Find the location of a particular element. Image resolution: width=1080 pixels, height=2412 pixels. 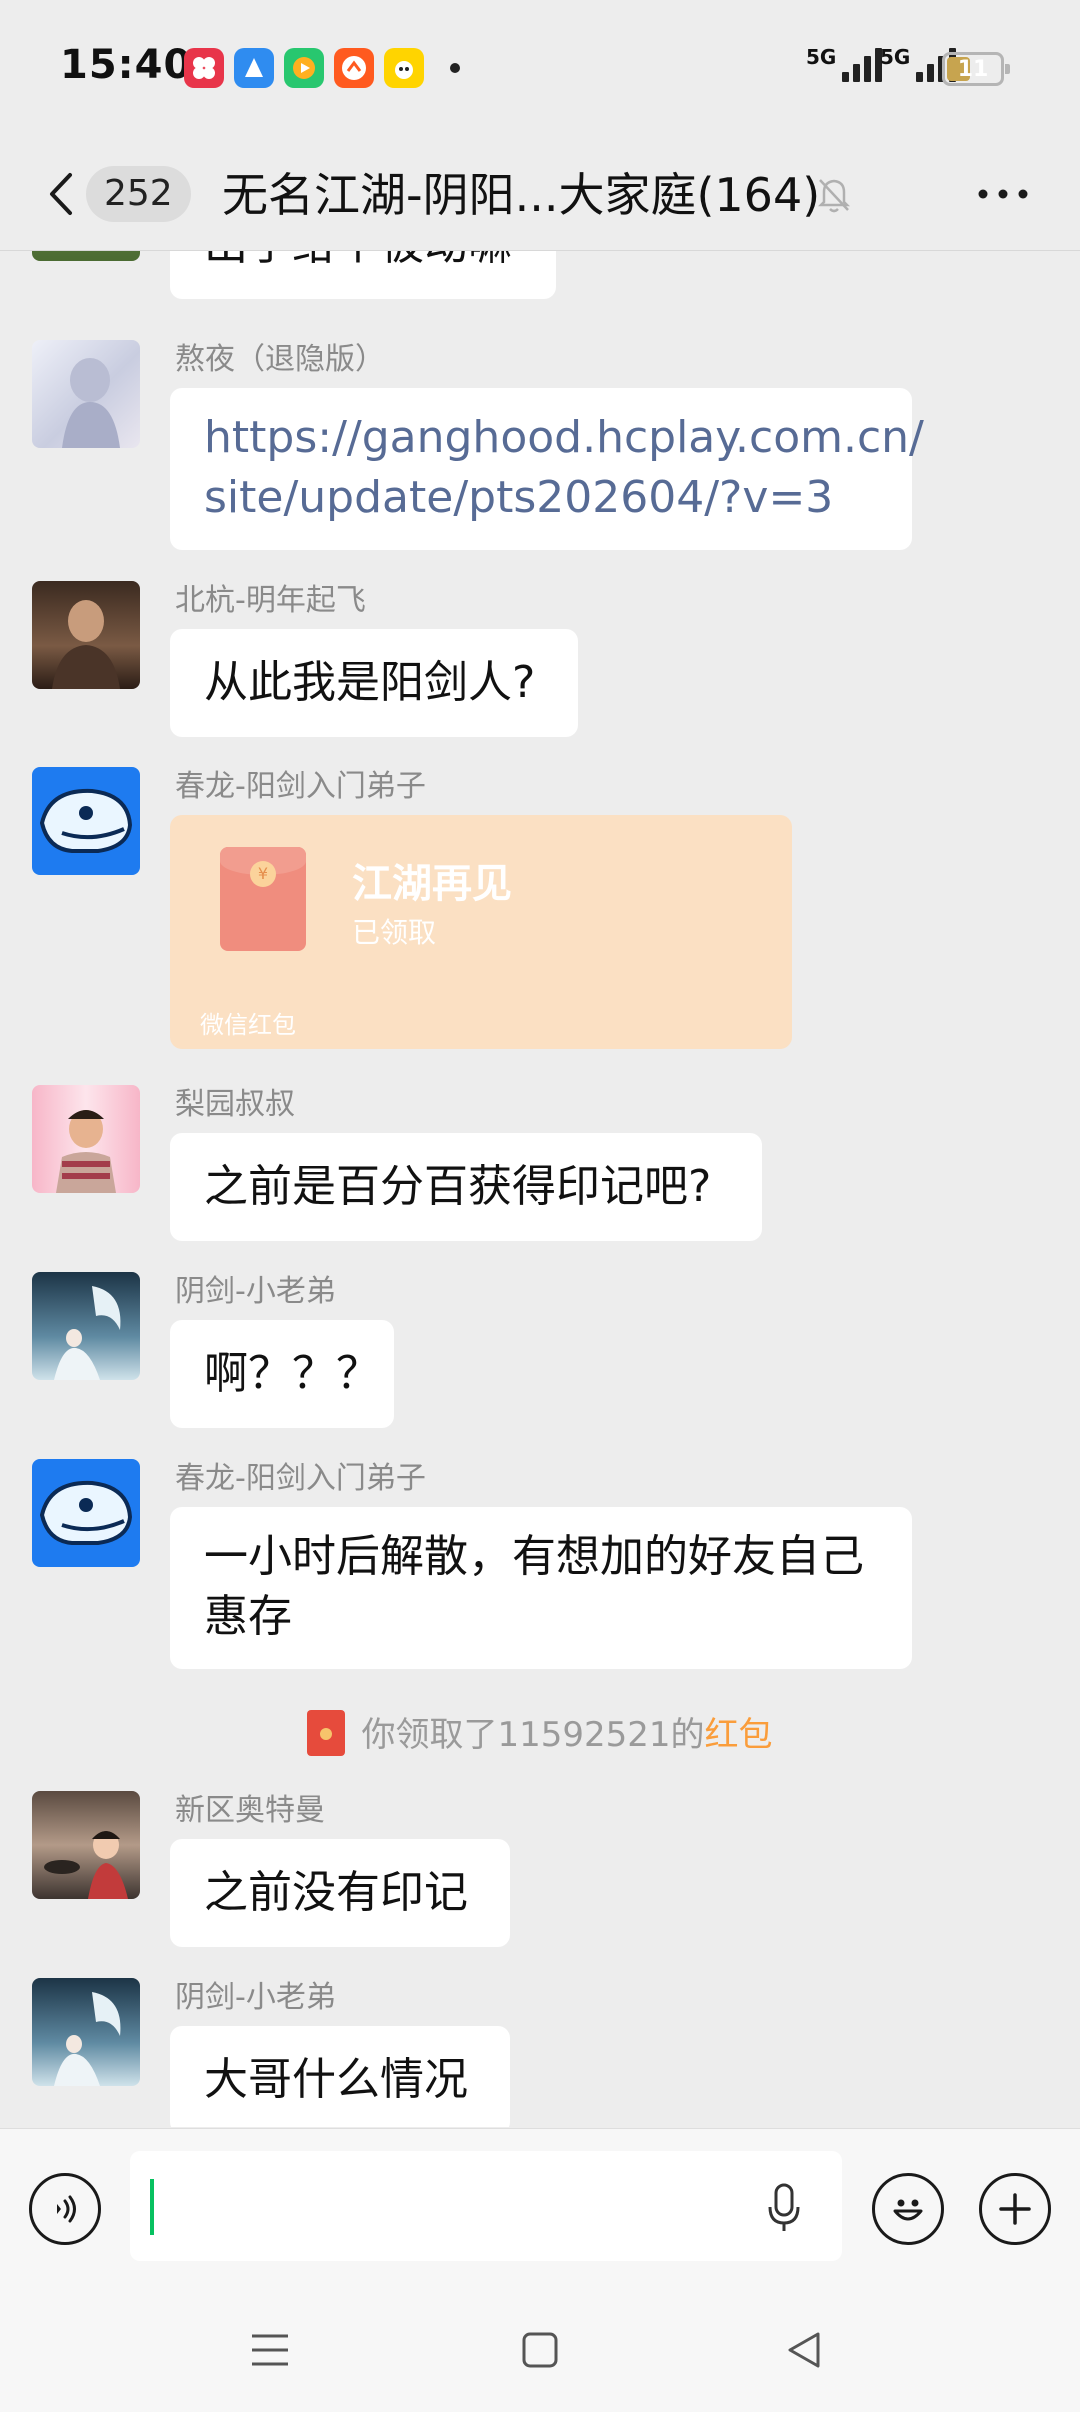

video-app-notification-icon is located at coordinates (304, 68).